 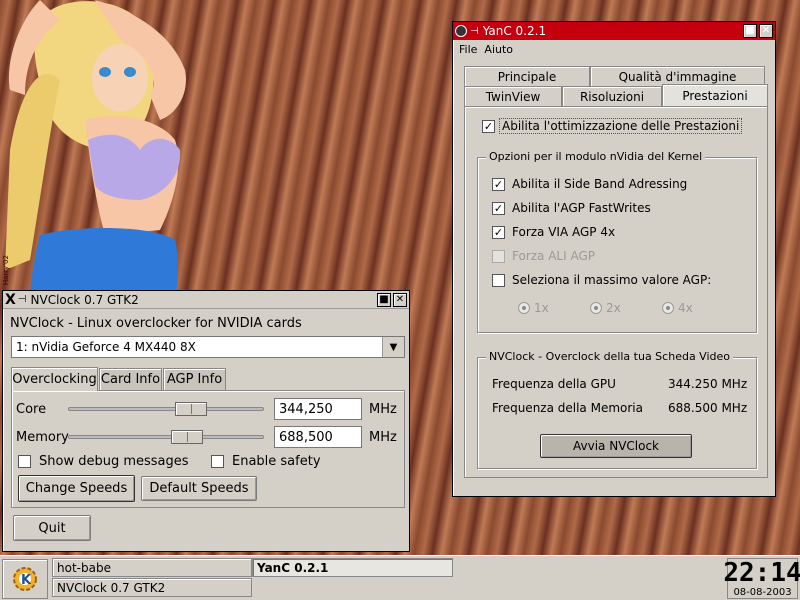 I want to click on menu-aiuto: Aiuto, so click(x=498, y=49).